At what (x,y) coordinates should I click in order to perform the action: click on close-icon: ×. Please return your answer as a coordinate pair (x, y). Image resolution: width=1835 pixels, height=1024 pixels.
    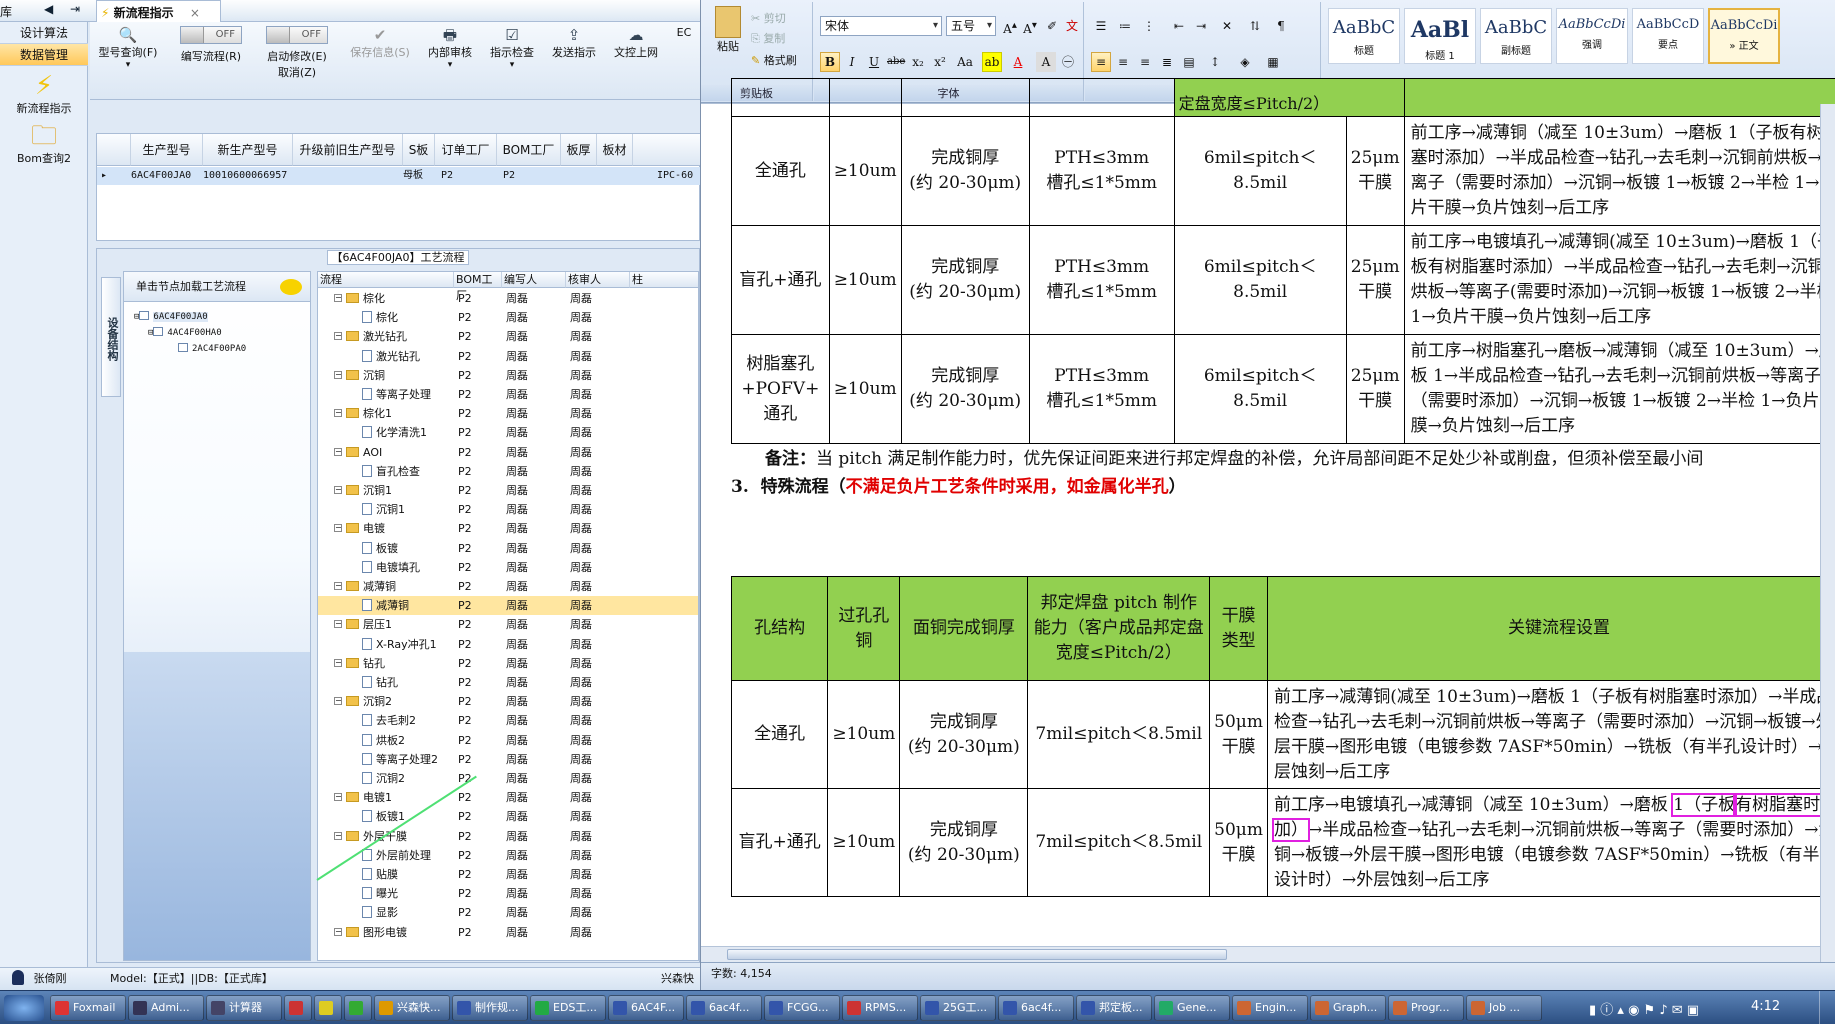
    Looking at the image, I should click on (195, 13).